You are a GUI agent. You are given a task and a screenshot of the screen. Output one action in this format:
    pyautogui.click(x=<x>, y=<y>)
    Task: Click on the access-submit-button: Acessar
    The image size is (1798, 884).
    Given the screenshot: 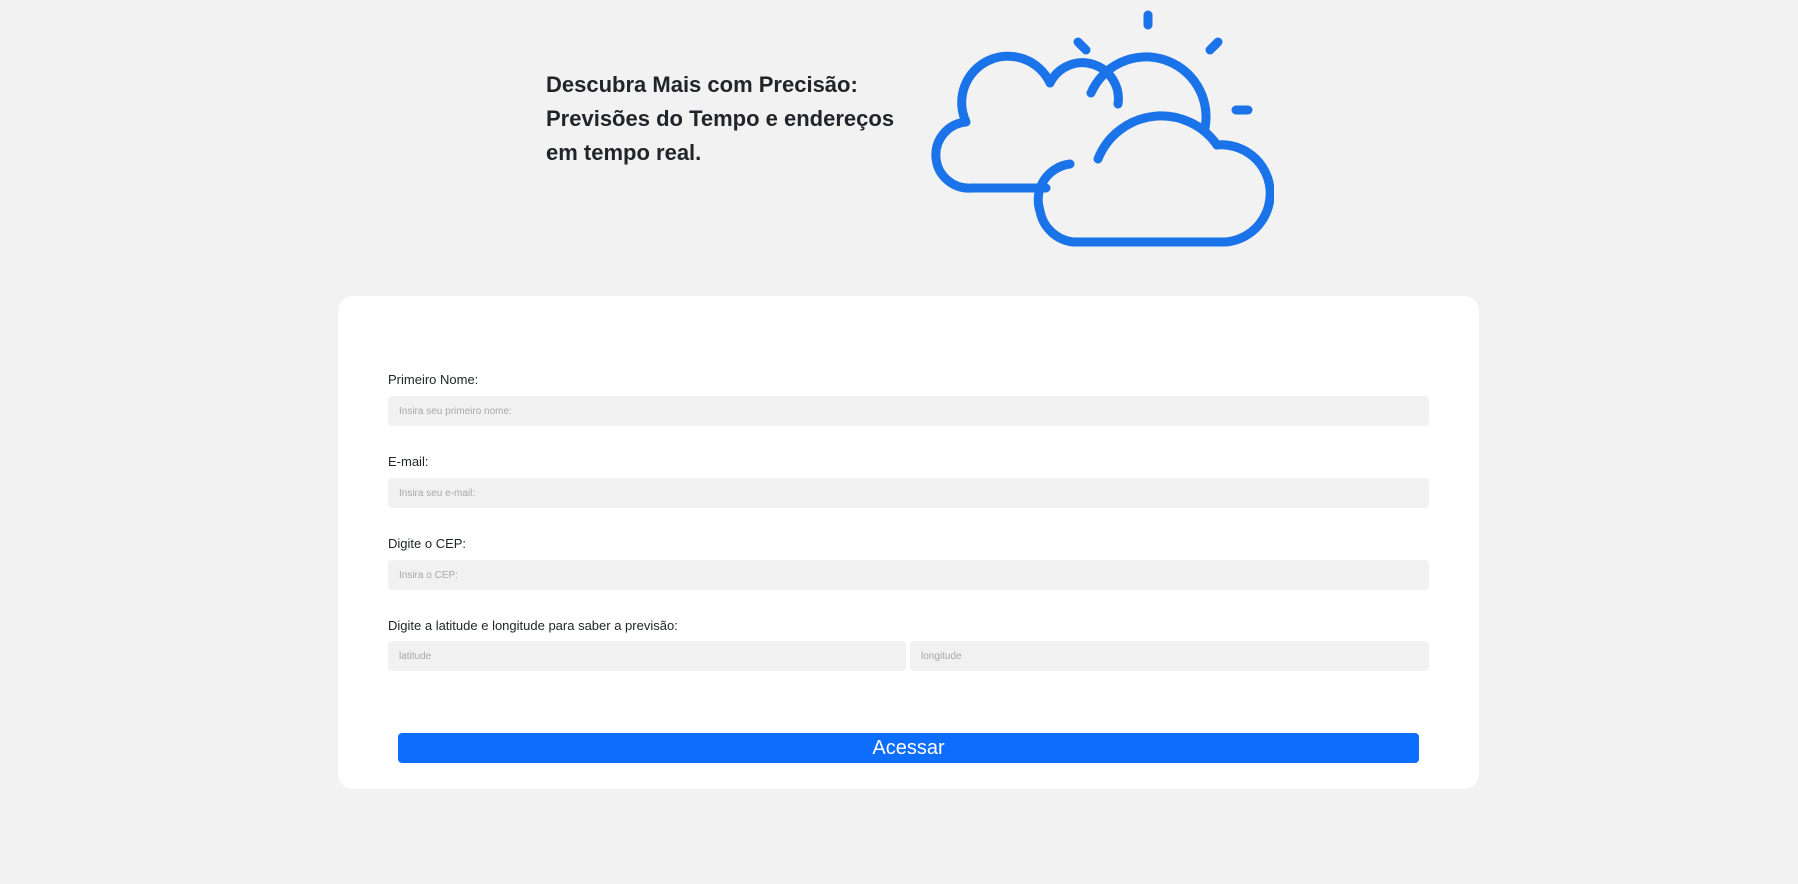 What is the action you would take?
    pyautogui.click(x=908, y=748)
    